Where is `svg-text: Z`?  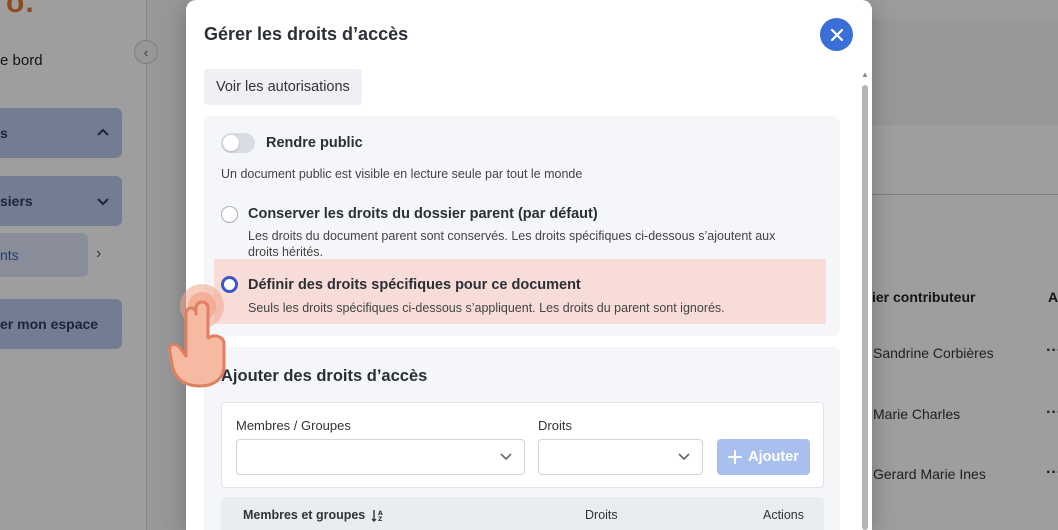 svg-text: Z is located at coordinates (380, 519).